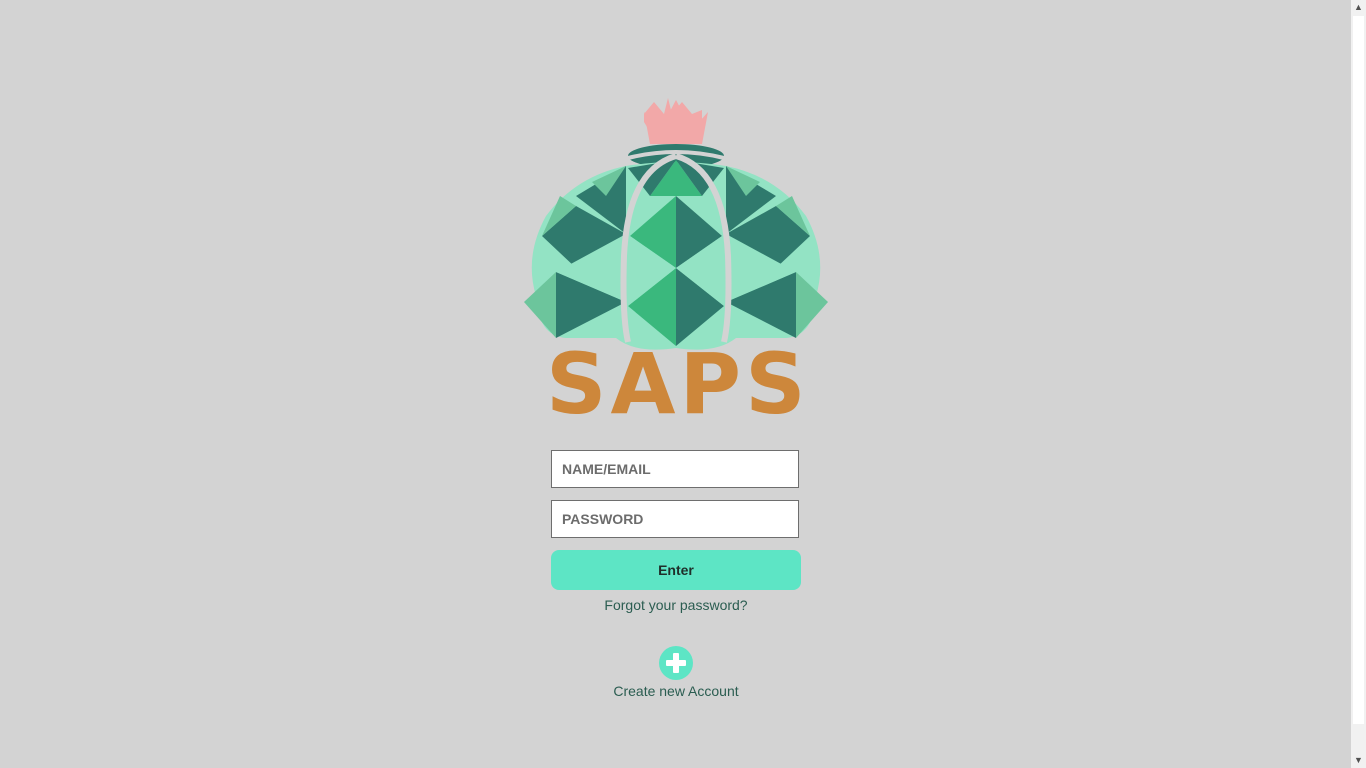 This screenshot has width=1366, height=768. What do you see at coordinates (678, 384) in the screenshot?
I see `brand-wordmark: SAPS` at bounding box center [678, 384].